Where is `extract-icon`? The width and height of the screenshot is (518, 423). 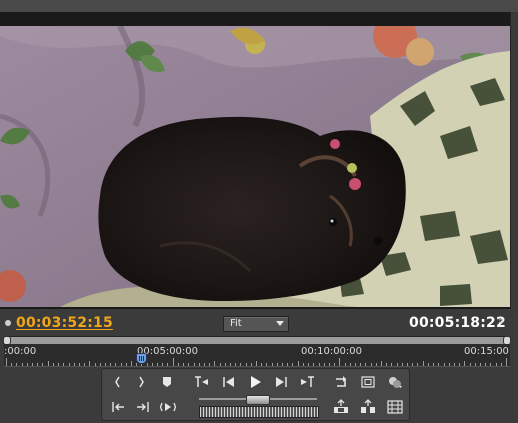
extract-icon is located at coordinates (368, 407).